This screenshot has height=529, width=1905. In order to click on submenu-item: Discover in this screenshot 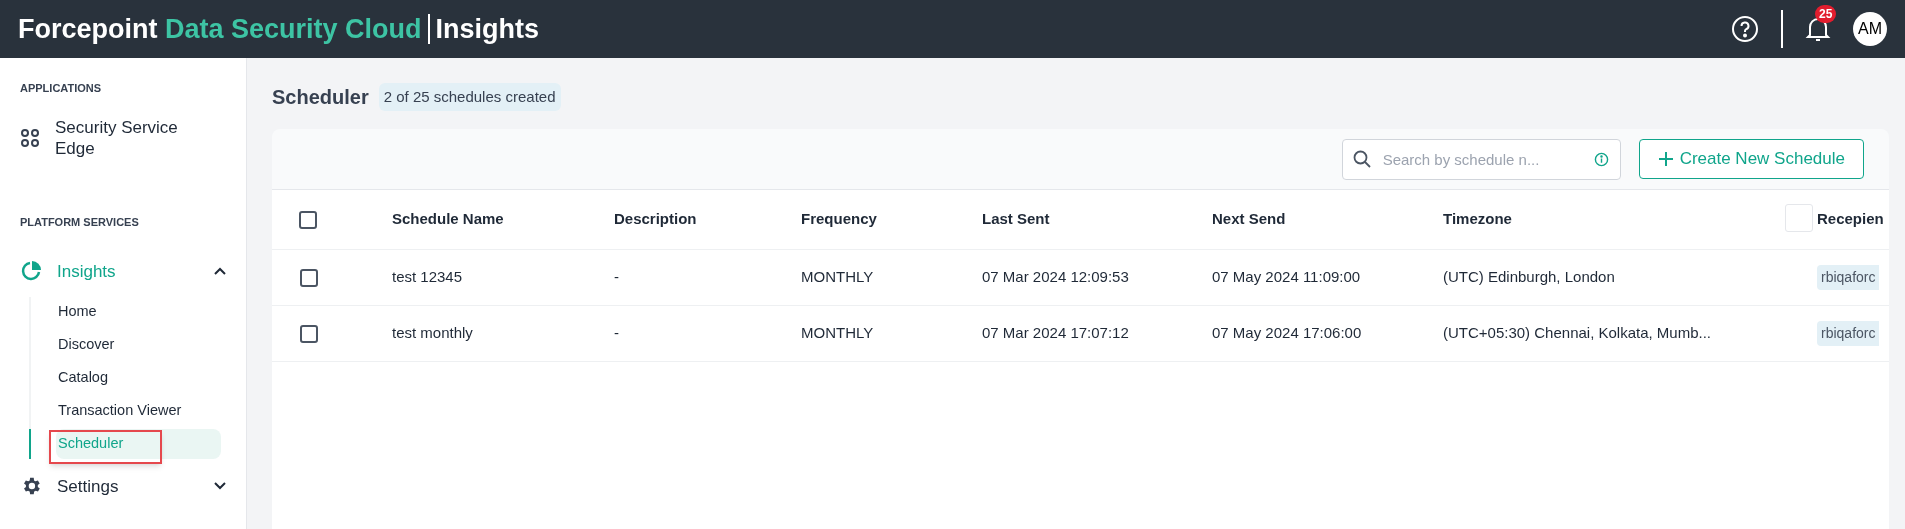, I will do `click(138, 345)`.